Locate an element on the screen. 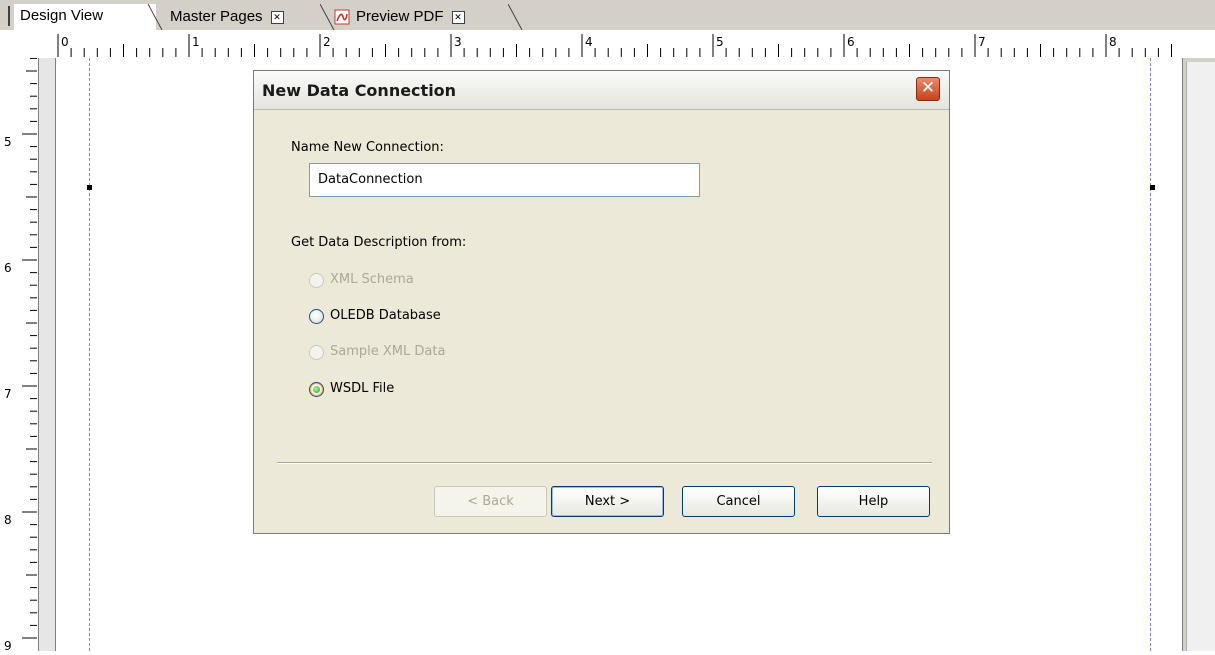 This screenshot has height=655, width=1215. next-button: Next > is located at coordinates (607, 501).